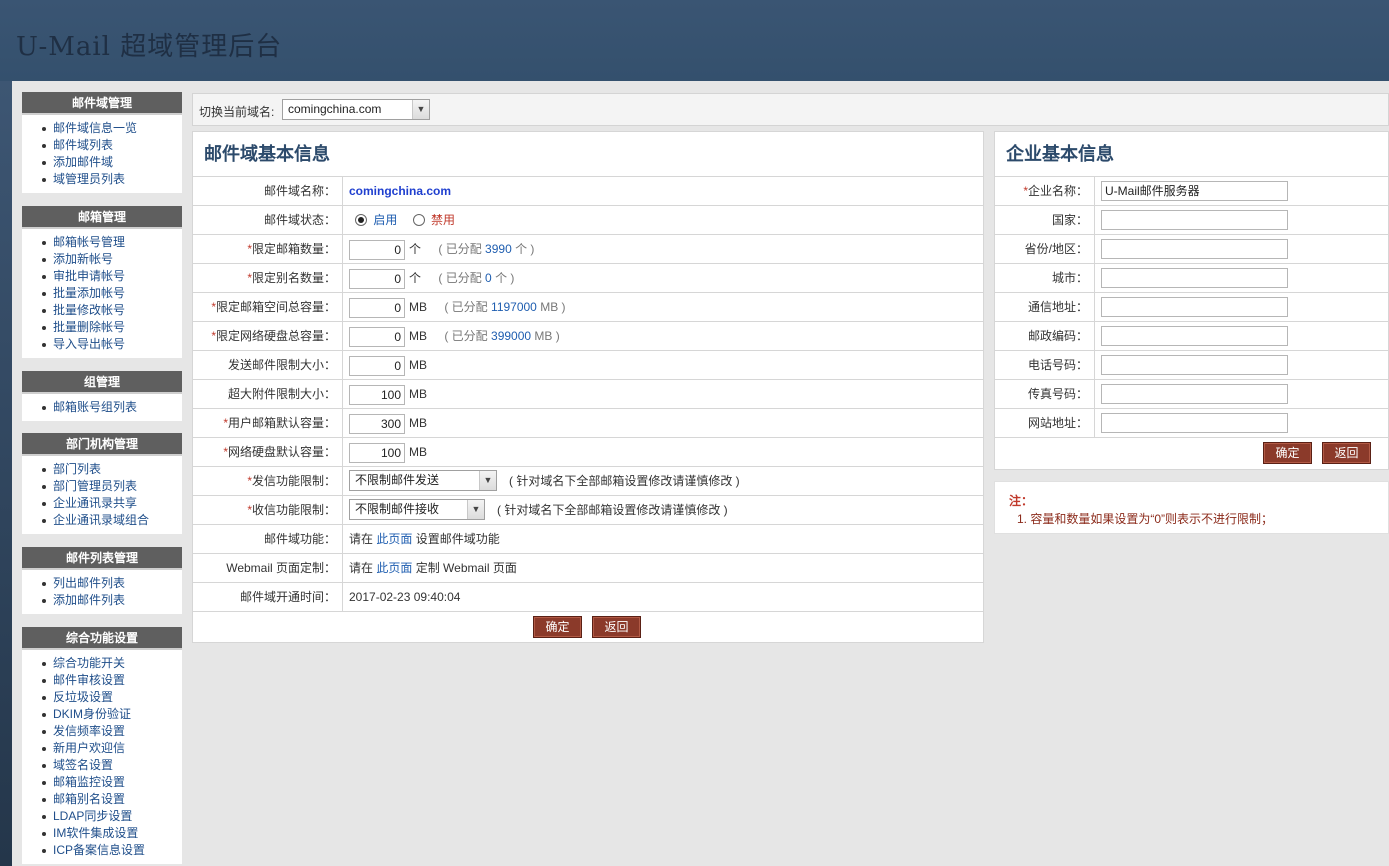  Describe the element at coordinates (83, 145) in the screenshot. I see `nav-link: 邮件域列表` at that location.